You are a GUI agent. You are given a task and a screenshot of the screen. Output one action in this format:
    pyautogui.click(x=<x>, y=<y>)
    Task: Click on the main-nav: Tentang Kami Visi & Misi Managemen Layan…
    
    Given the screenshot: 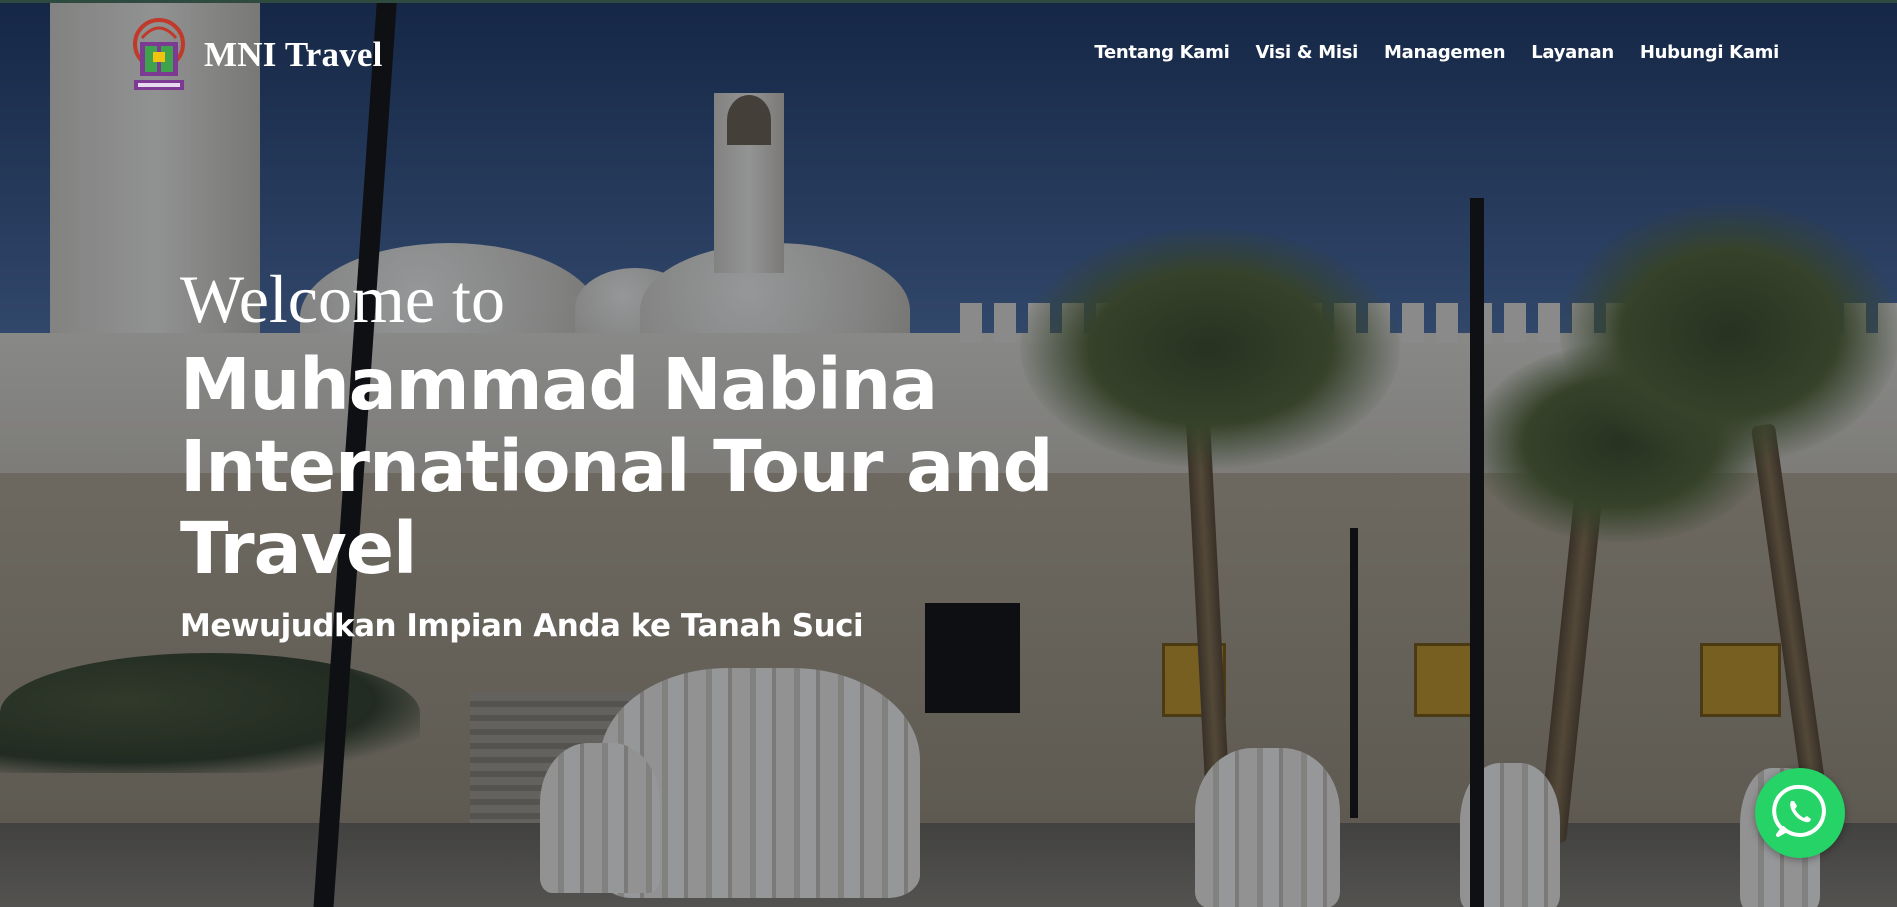 What is the action you would take?
    pyautogui.click(x=1436, y=52)
    